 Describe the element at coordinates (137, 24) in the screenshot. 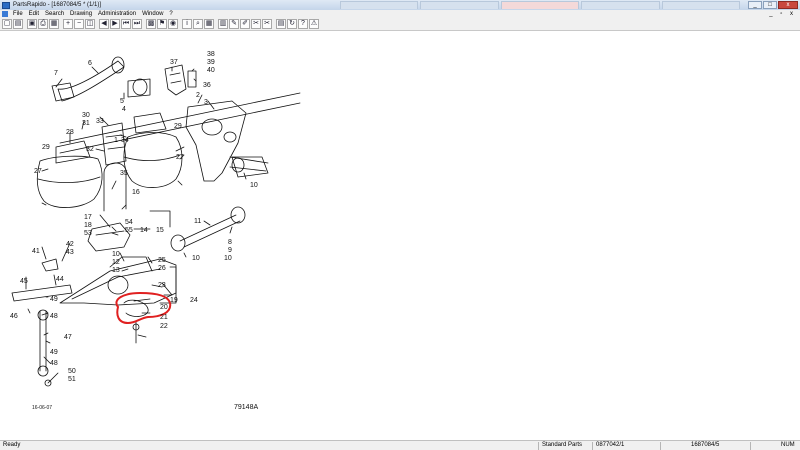

I see `last-icon: ⏭` at that location.